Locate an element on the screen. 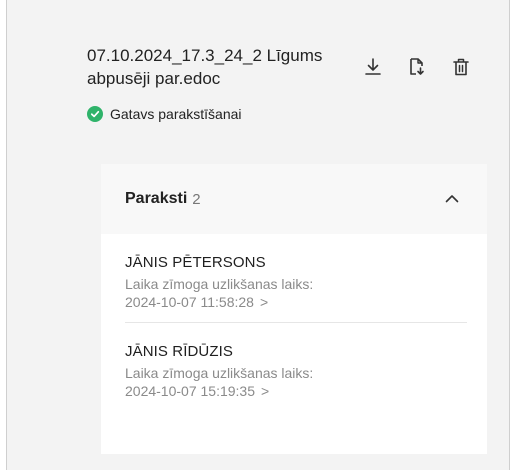 The width and height of the screenshot is (514, 470). copy-file-button is located at coordinates (430, 67).